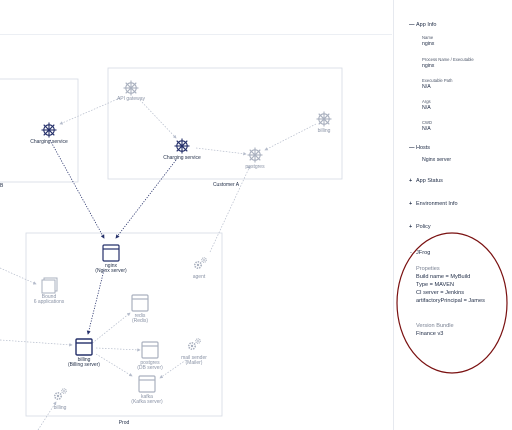 The width and height of the screenshot is (512, 430). Describe the element at coordinates (18, 276) in the screenshot. I see `edge-offscreen-to-bound` at that location.